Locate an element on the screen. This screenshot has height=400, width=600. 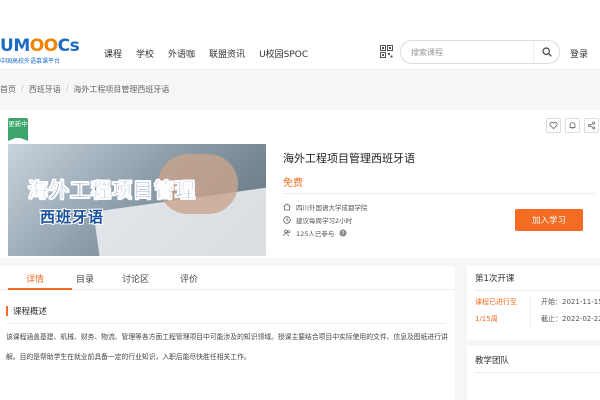
course-title: 海外工程项目管理西班牙语 is located at coordinates (349, 158).